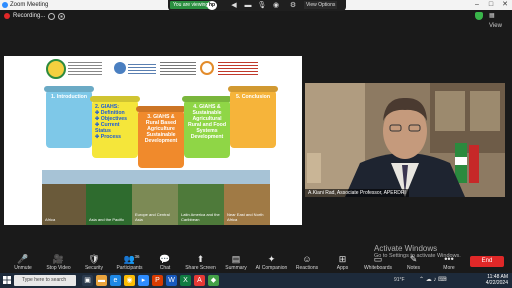 The image size is (512, 288). I want to click on word-icon: W, so click(171, 280).